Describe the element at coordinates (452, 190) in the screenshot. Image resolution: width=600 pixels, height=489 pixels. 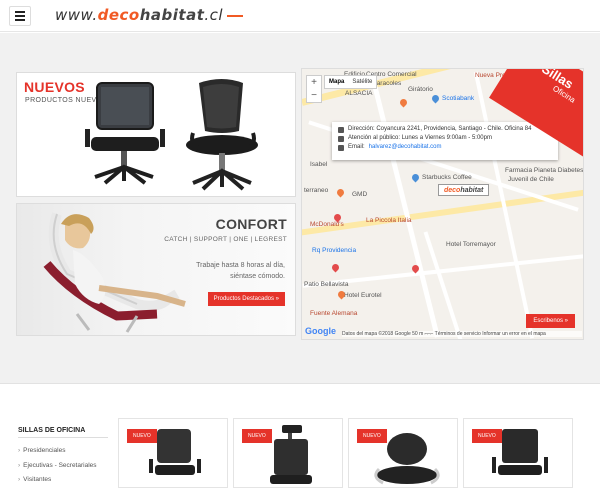
I see `marker-deco-text: deco` at that location.